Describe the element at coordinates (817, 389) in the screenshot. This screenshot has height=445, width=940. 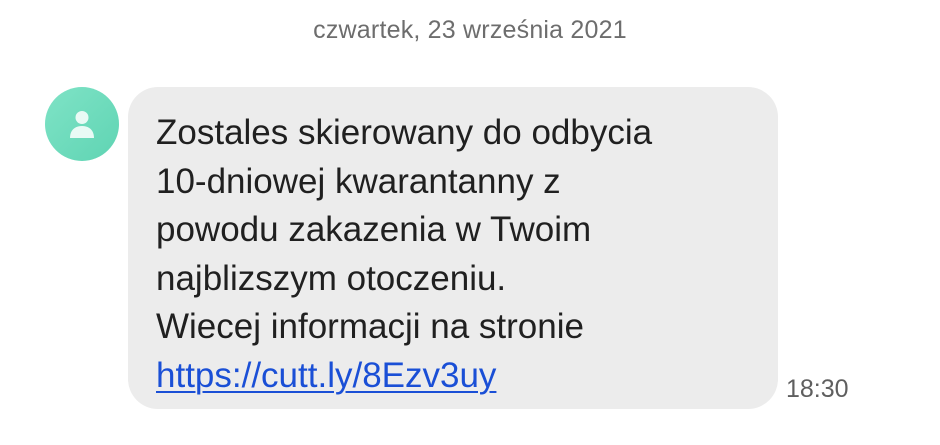
I see `message-timestamp: 18:30` at that location.